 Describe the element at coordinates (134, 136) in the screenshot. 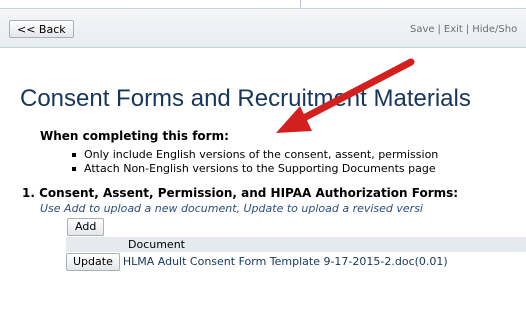

I see `instructions-heading: When completing this form:` at that location.